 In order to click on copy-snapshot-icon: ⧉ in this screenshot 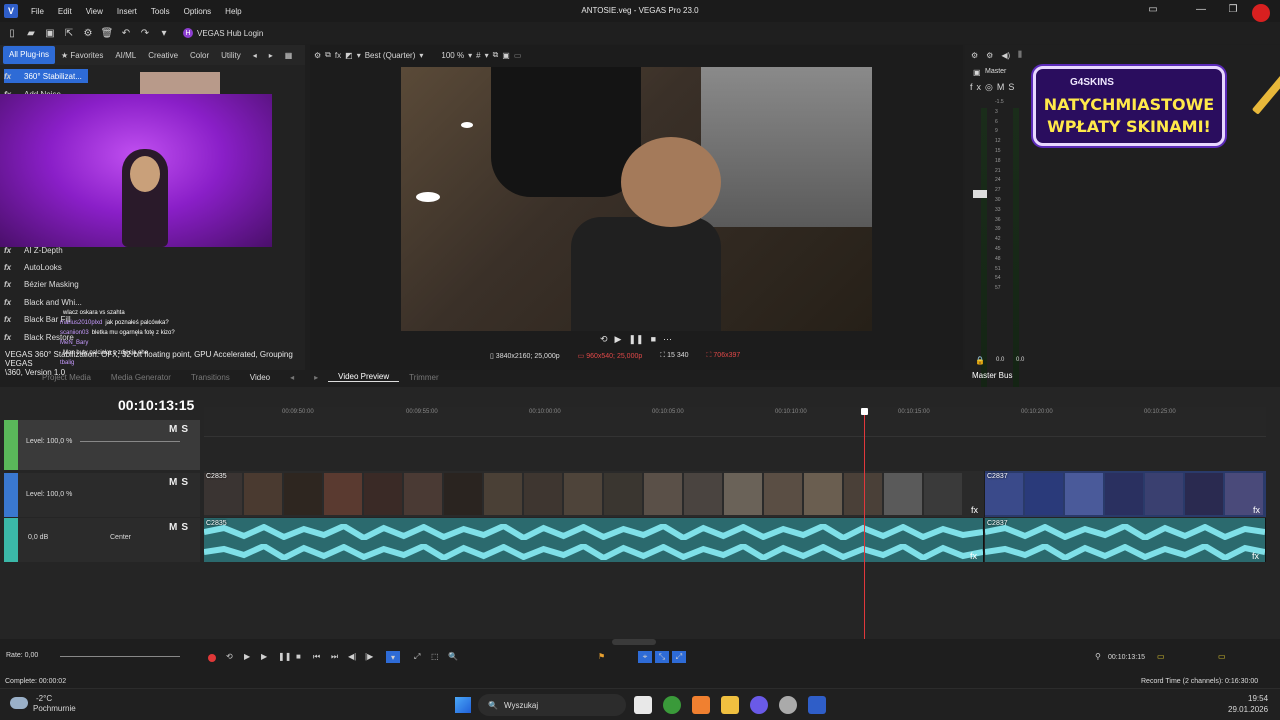, I will do `click(496, 55)`.